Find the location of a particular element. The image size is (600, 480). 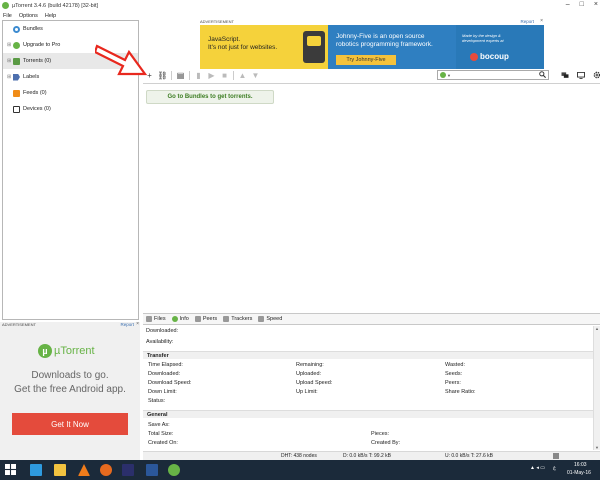

sidebar-item-label: Labels is located at coordinates (31, 77).